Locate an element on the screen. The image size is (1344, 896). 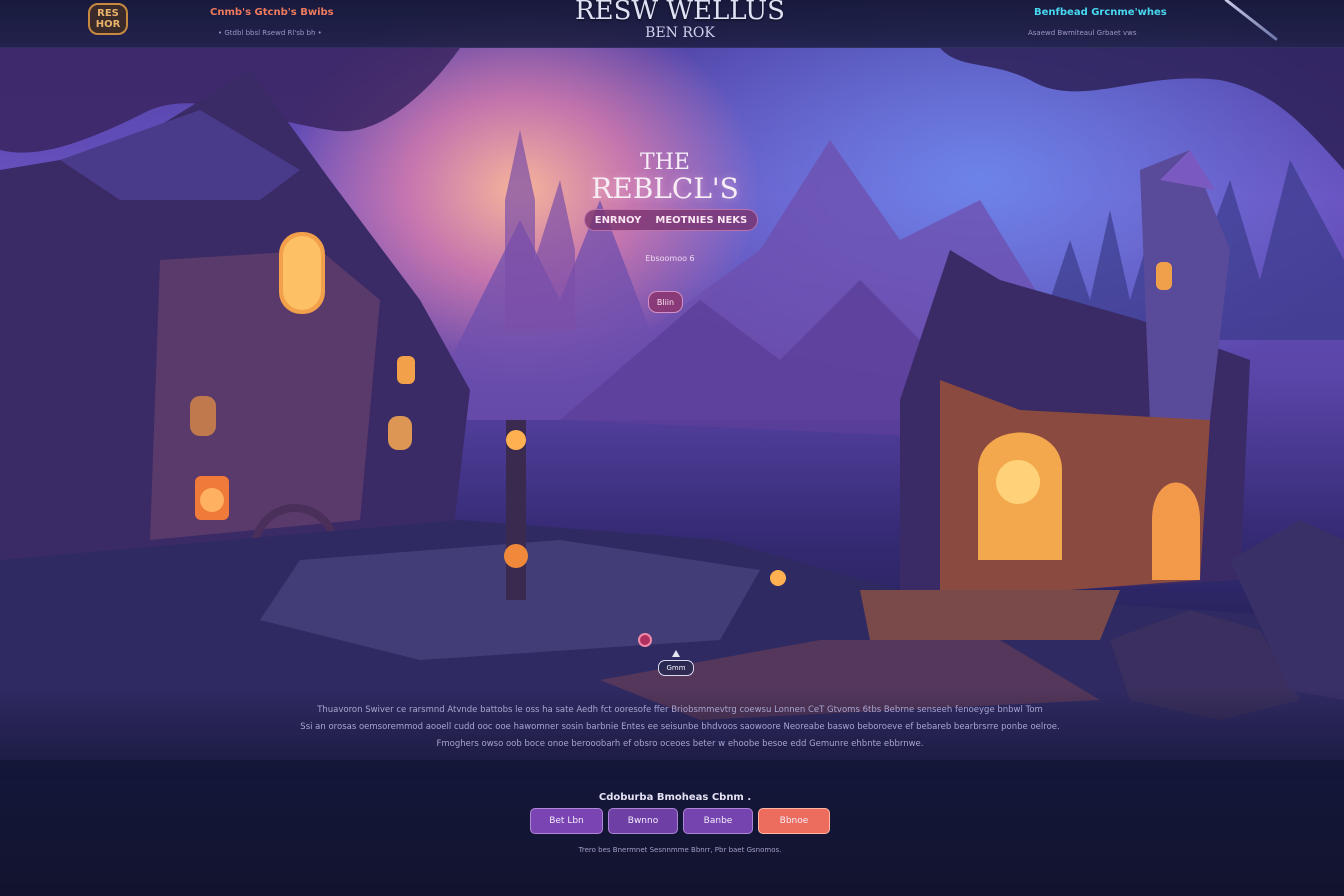
location-pin-icon is located at coordinates (645, 640).